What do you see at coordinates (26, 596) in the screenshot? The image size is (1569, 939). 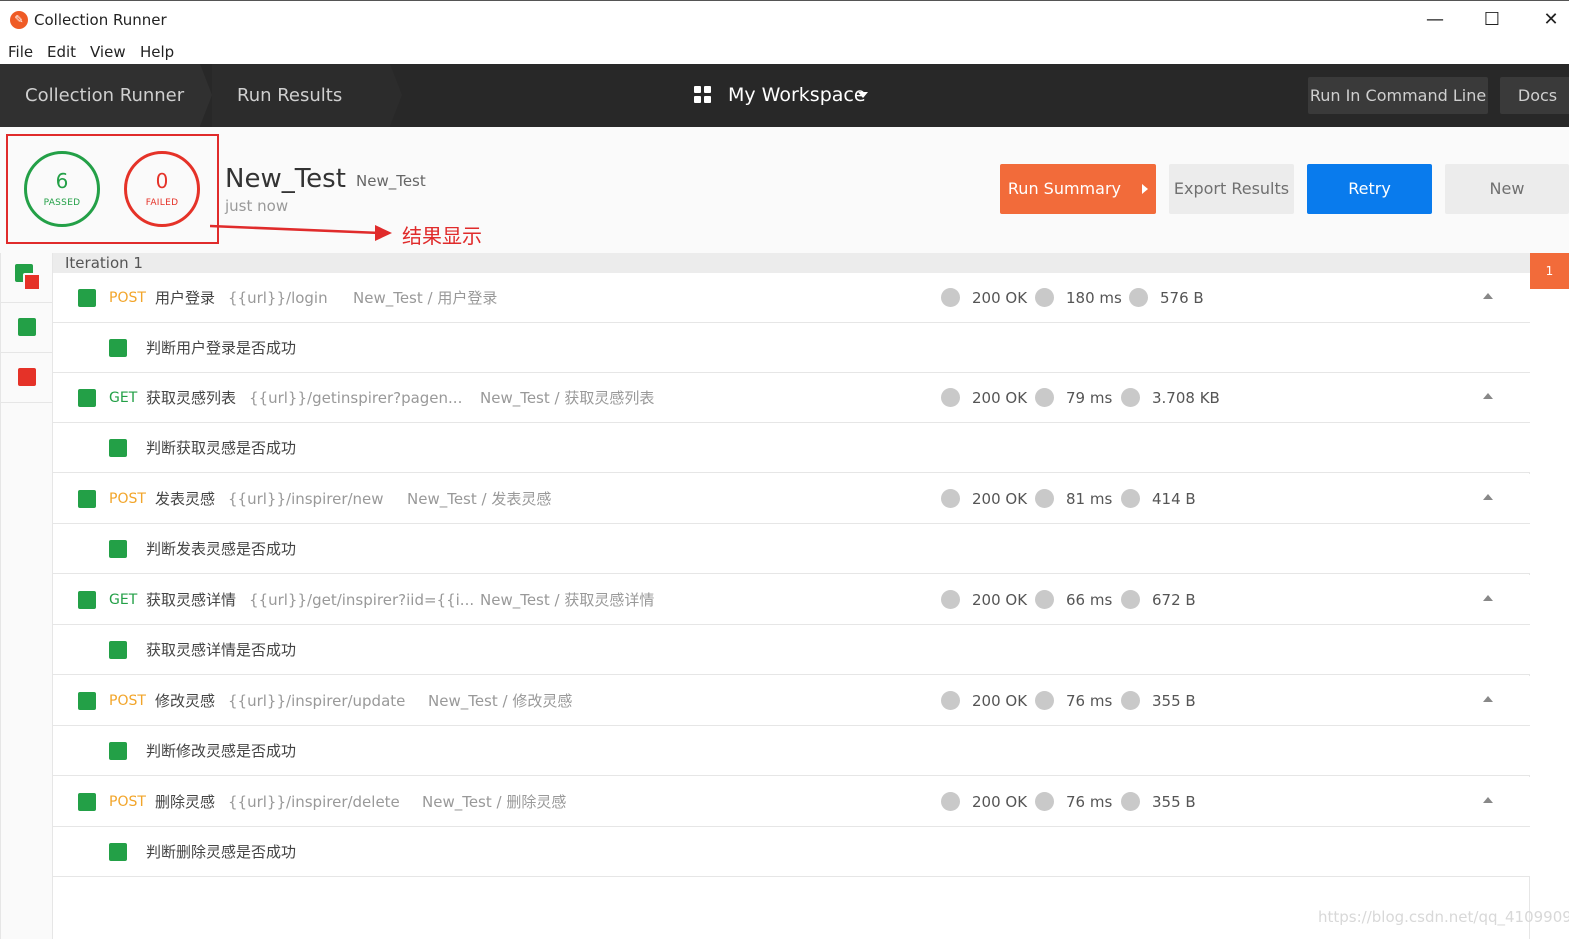 I see `result-filter-rail` at bounding box center [26, 596].